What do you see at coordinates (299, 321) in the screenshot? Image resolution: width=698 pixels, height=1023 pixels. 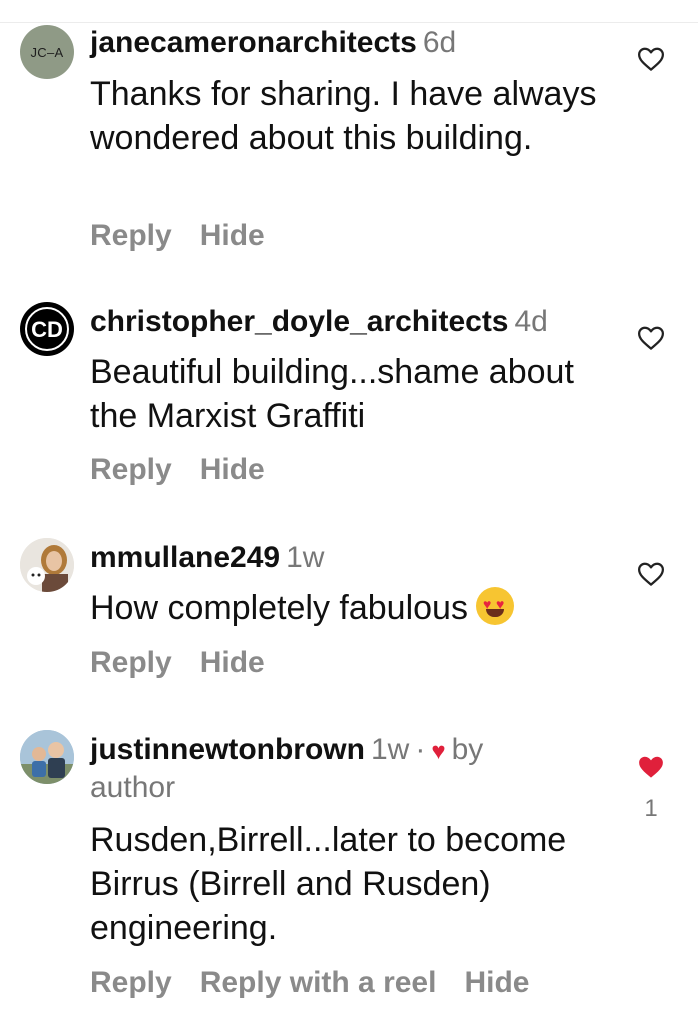 I see `username: christopher_doyle_architects` at bounding box center [299, 321].